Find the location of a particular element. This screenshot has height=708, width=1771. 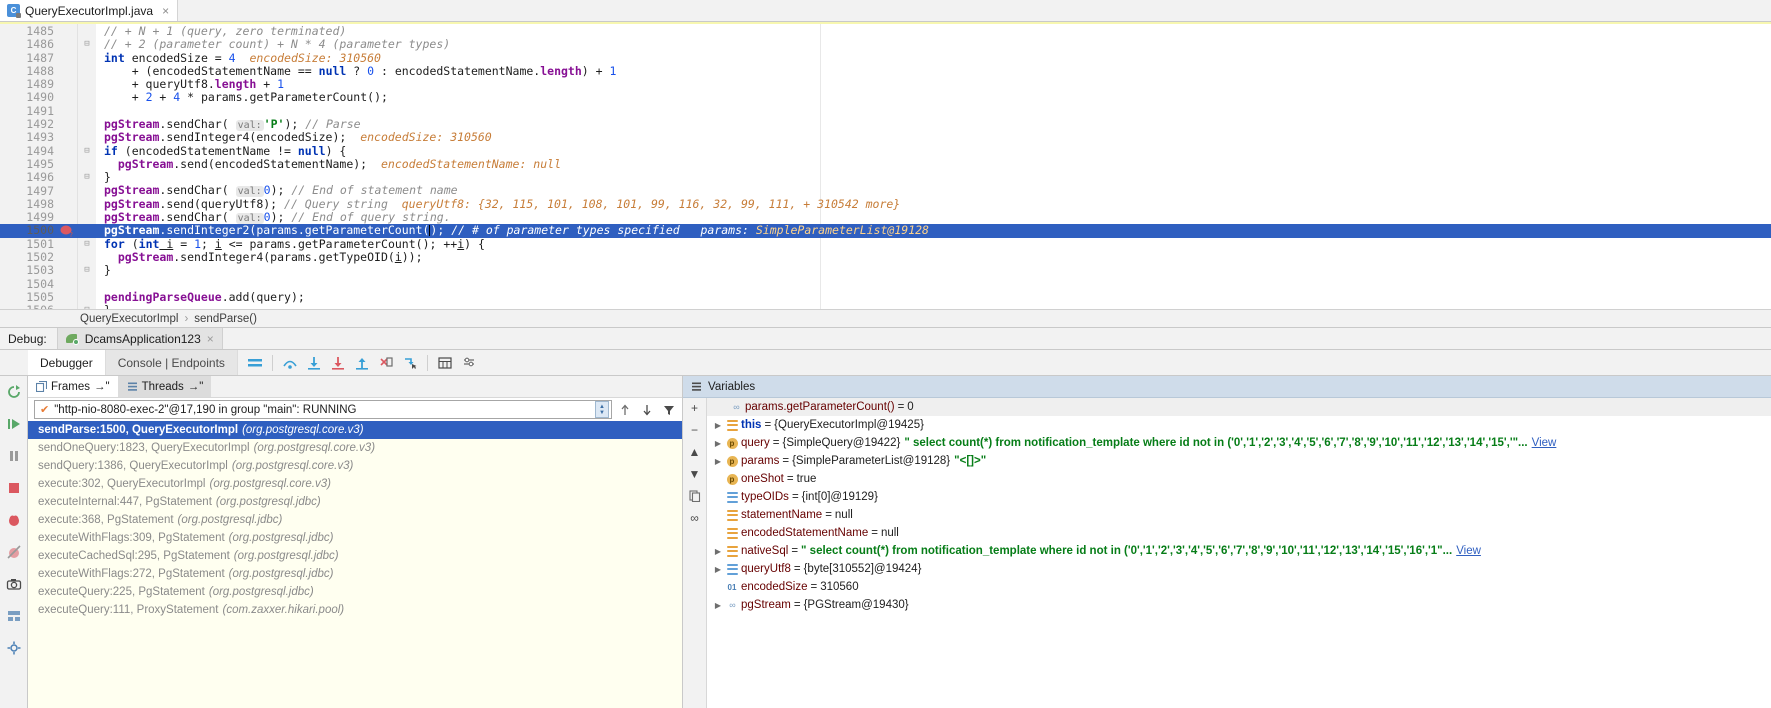

step-into-icon is located at coordinates (314, 363).